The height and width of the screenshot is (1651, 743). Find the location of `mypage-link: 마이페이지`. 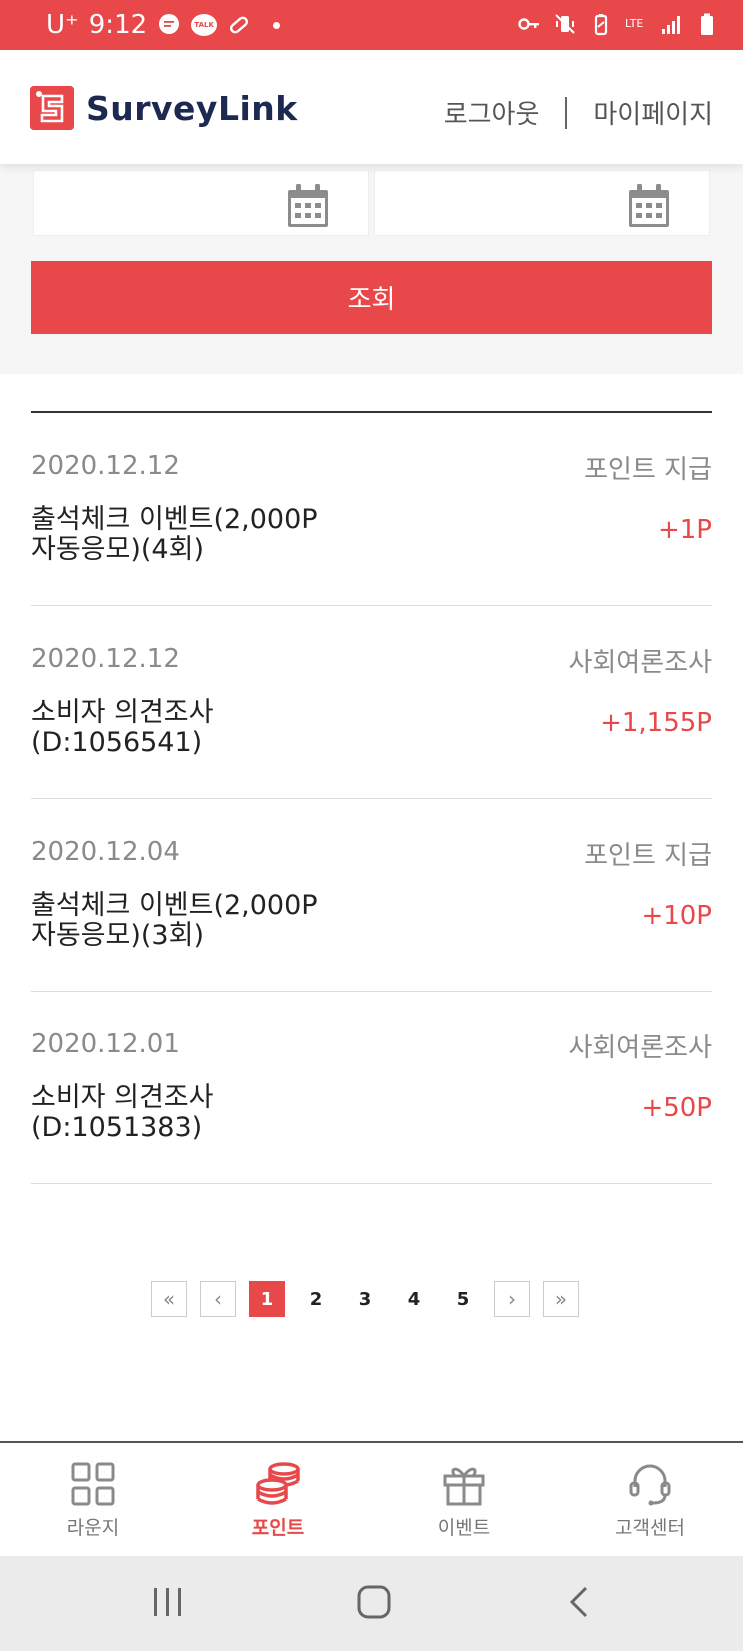

mypage-link: 마이페이지 is located at coordinates (653, 112).